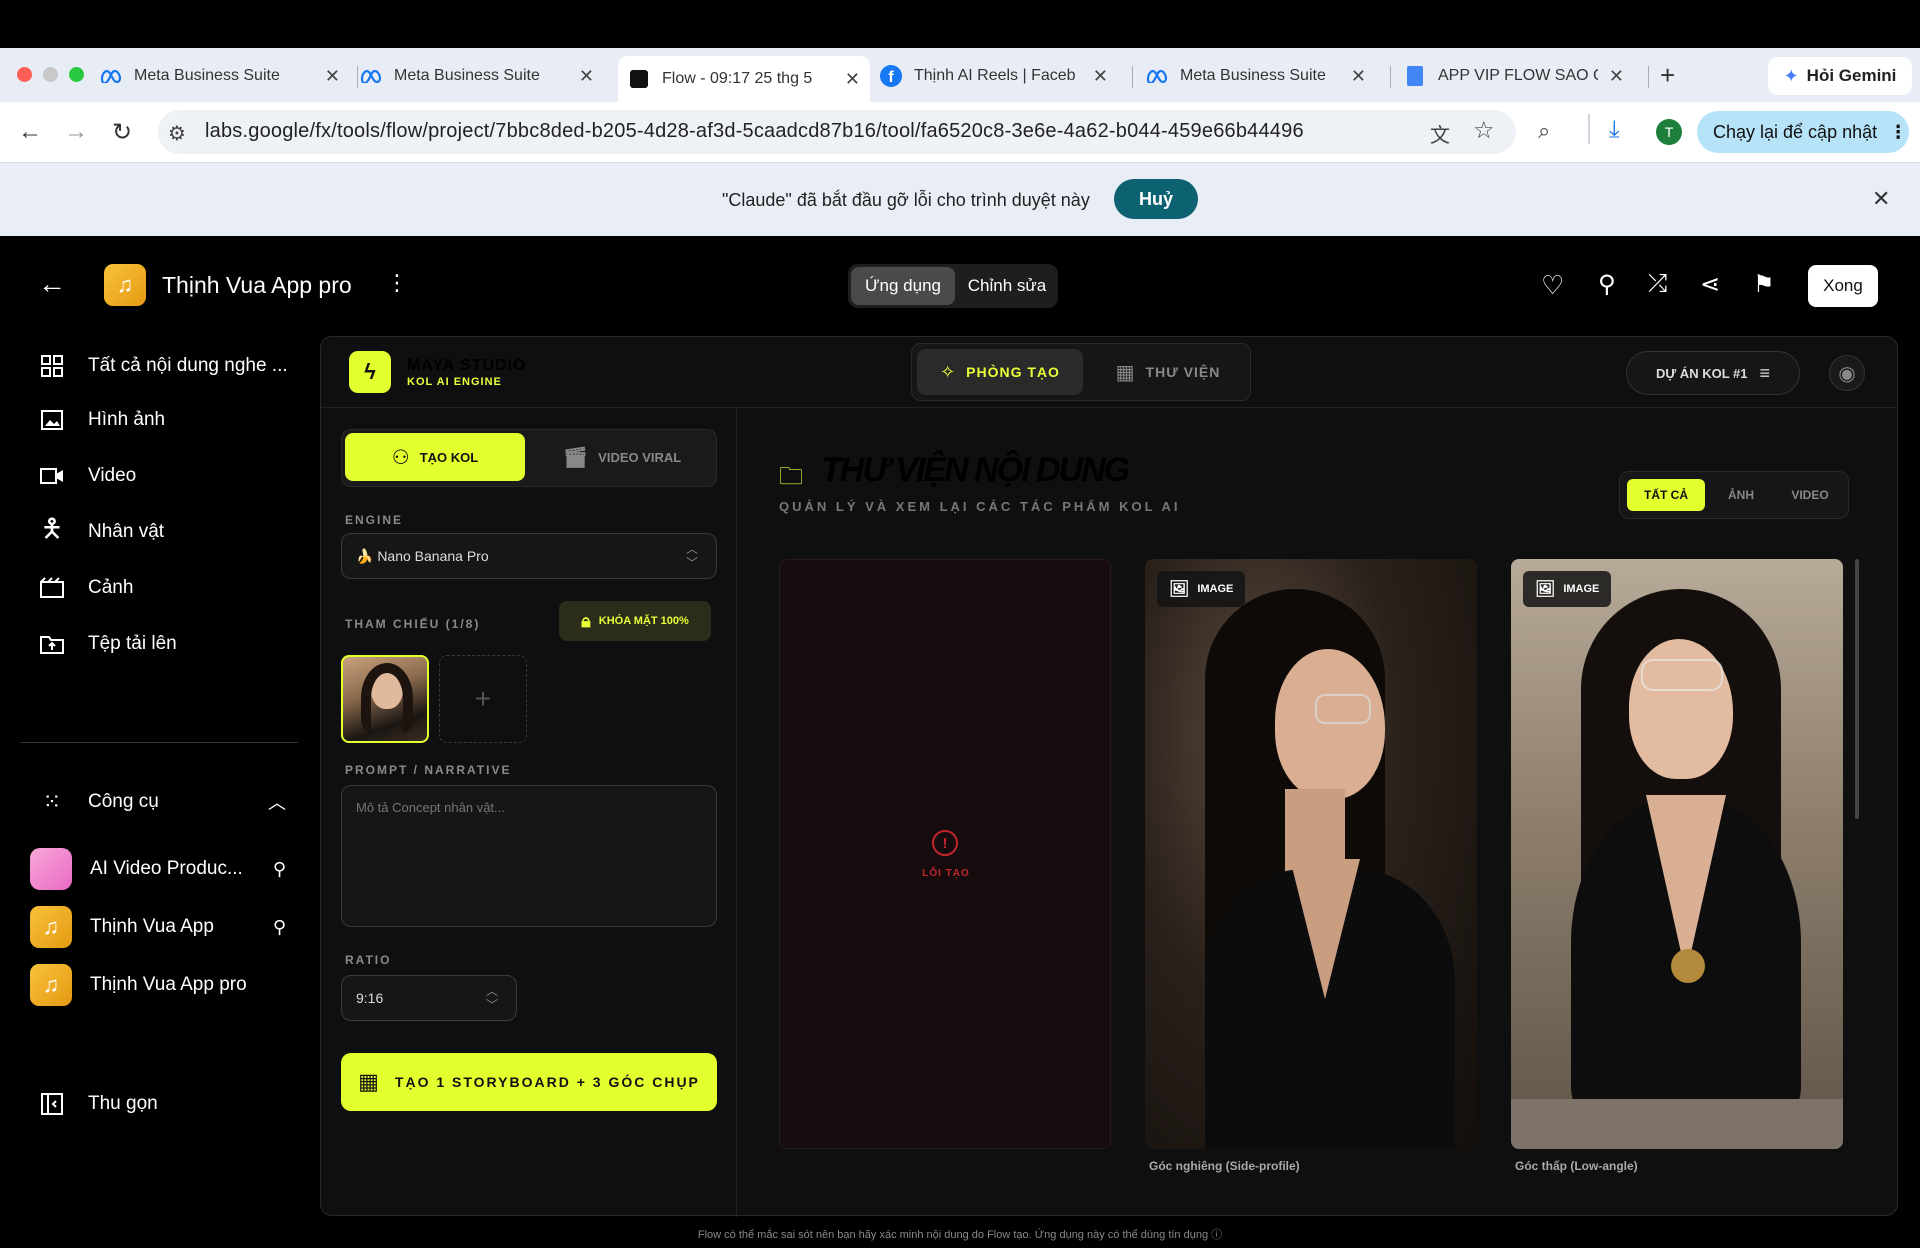 The image size is (1920, 1248). Describe the element at coordinates (397, 283) in the screenshot. I see `more-options-icon: ⋮` at that location.